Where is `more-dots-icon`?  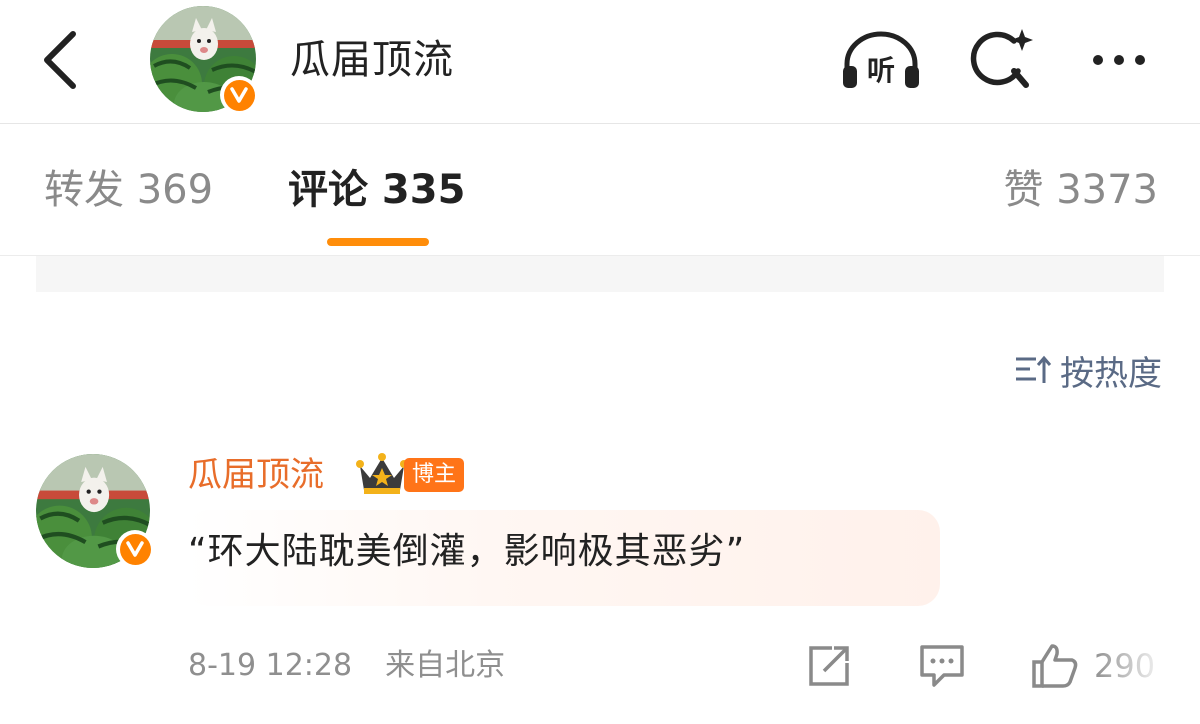
more-dots-icon is located at coordinates (1119, 60).